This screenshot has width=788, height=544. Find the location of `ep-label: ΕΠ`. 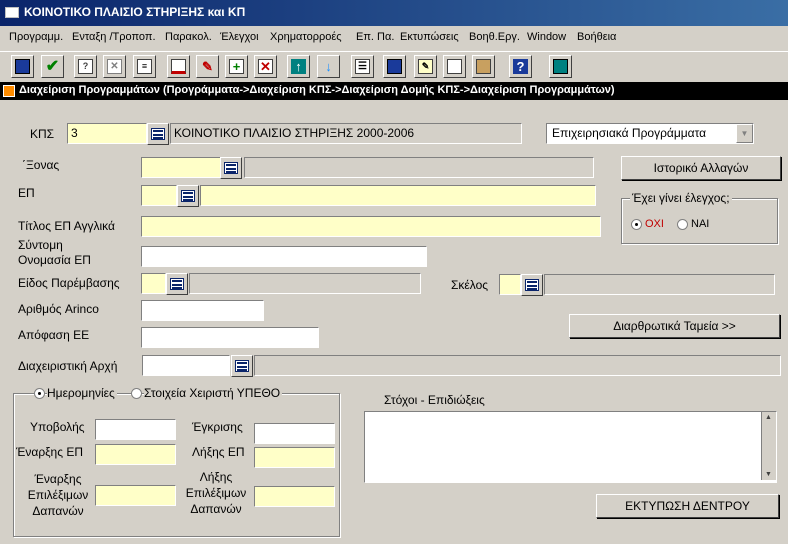

ep-label: ΕΠ is located at coordinates (26, 193).